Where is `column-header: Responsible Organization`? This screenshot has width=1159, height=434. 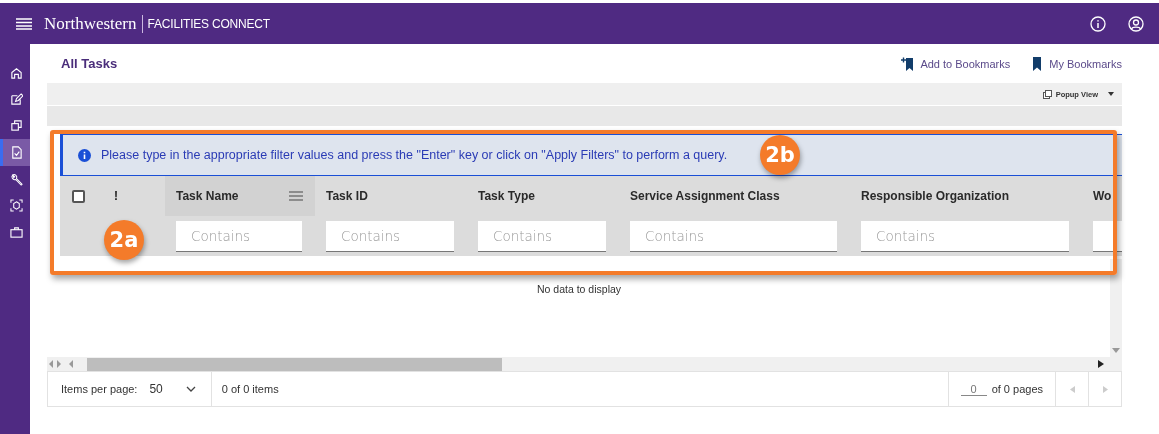 column-header: Responsible Organization is located at coordinates (966, 196).